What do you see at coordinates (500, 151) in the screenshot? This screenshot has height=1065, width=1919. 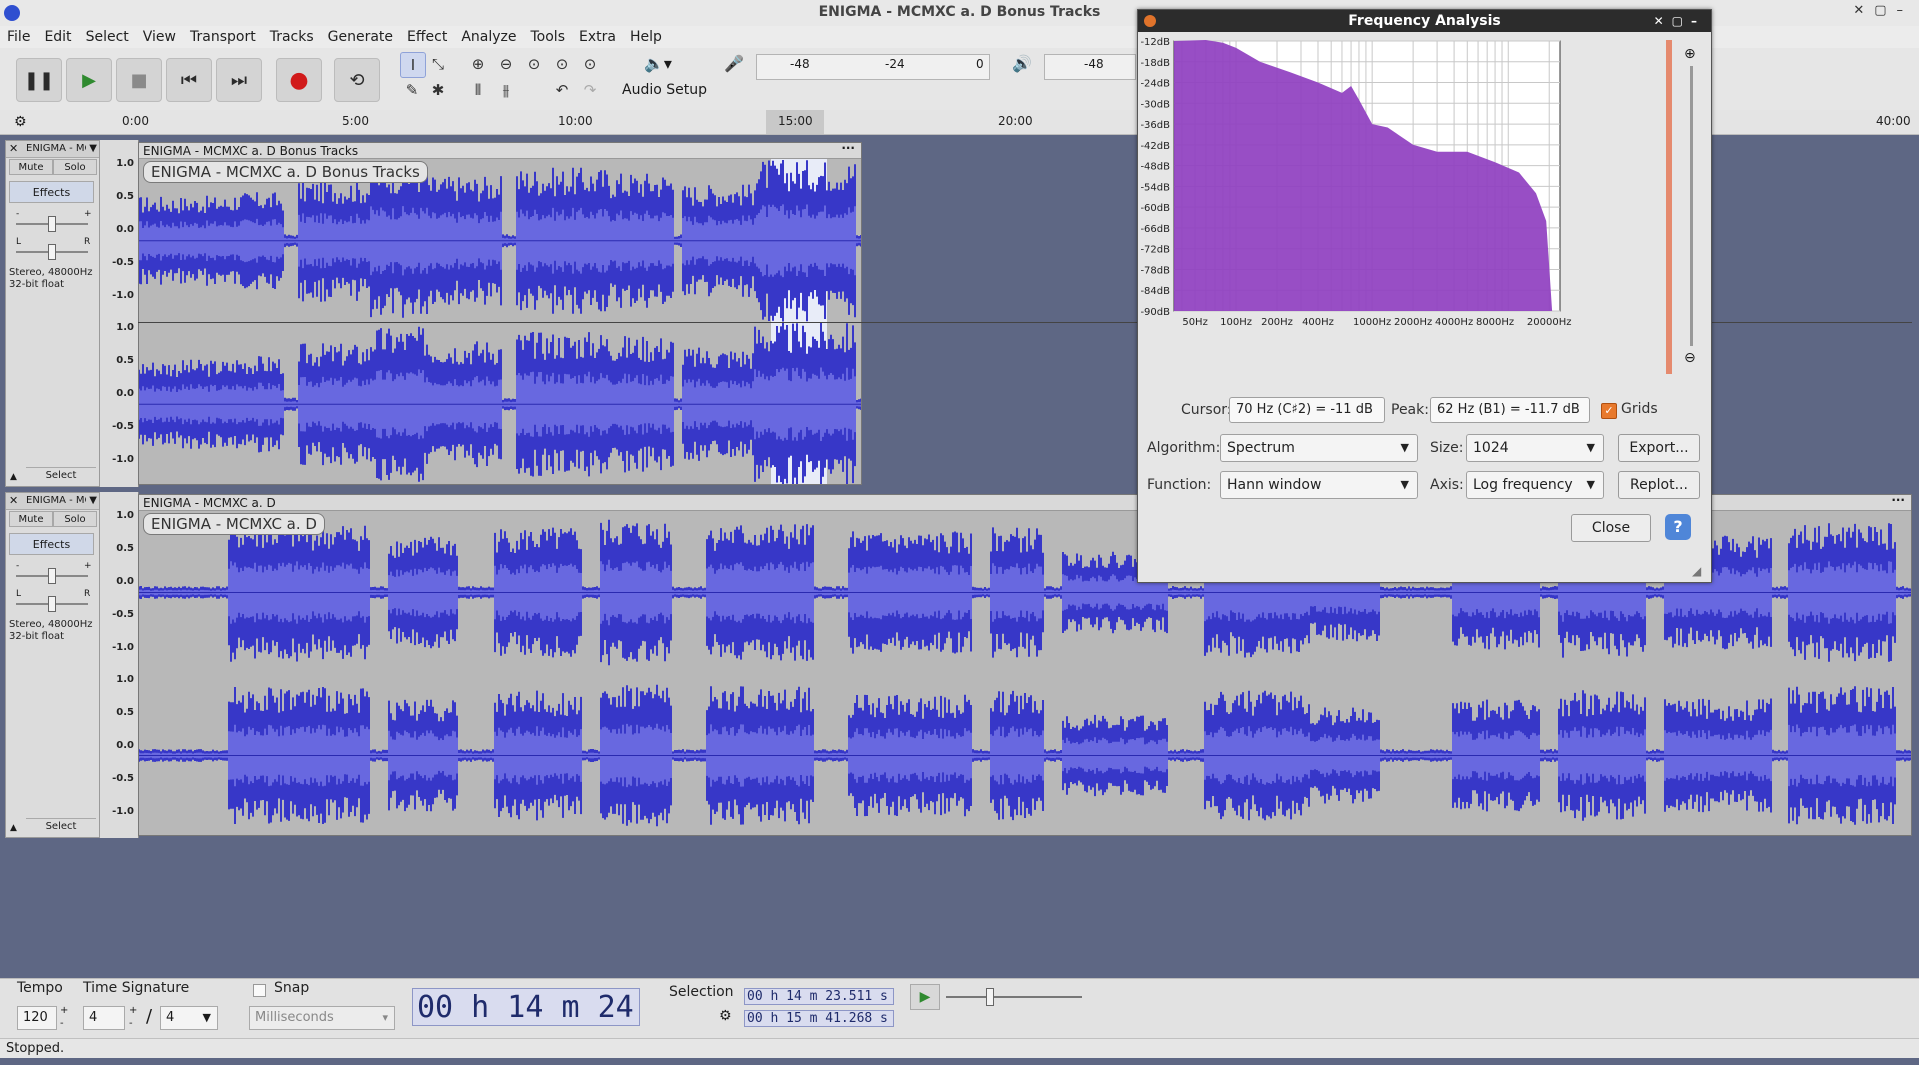 I see `clip-title-bar: ENIGMA - MCMXC a. D Bonus Tracks ···` at bounding box center [500, 151].